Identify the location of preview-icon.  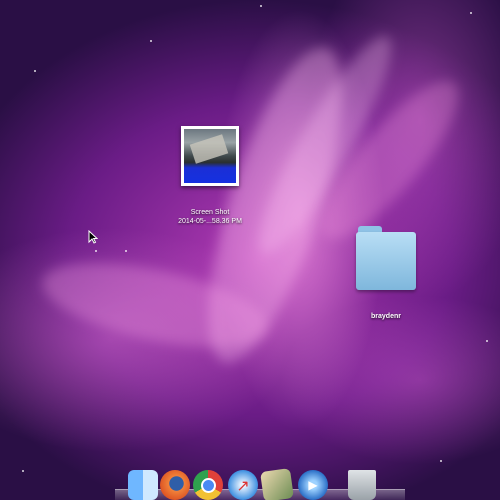
(277, 484).